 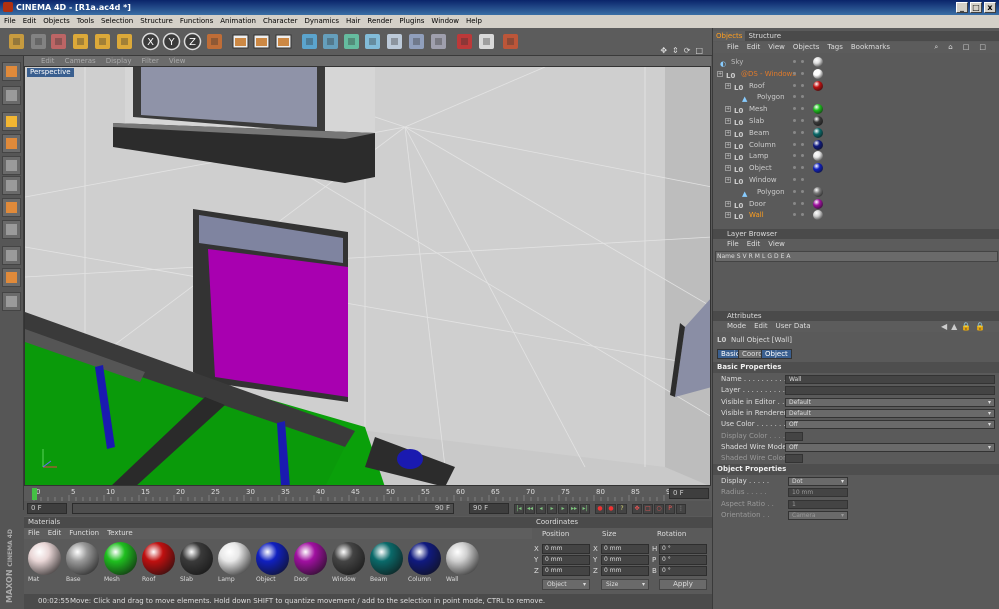 I want to click on objects-menu-view: View, so click(x=776, y=47).